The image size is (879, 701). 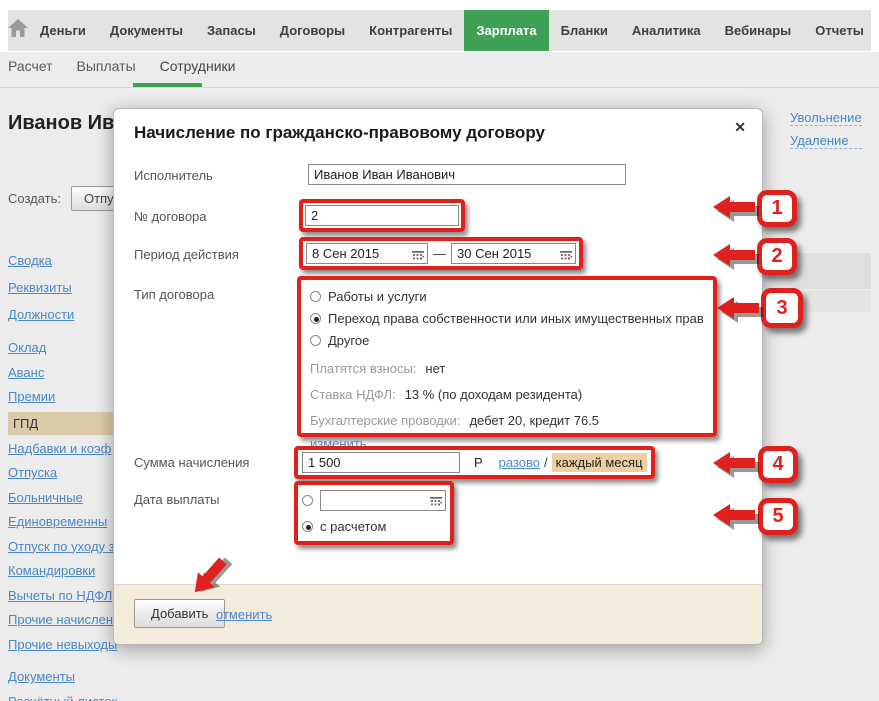 I want to click on sidebar-item-salary: Оклад, so click(x=27, y=347).